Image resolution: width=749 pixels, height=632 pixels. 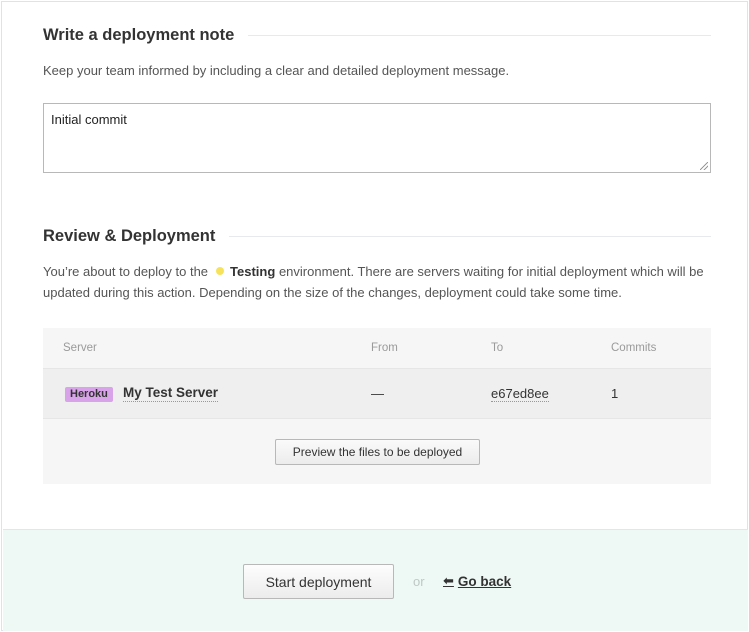 I want to click on column-header-server: Server, so click(x=80, y=348).